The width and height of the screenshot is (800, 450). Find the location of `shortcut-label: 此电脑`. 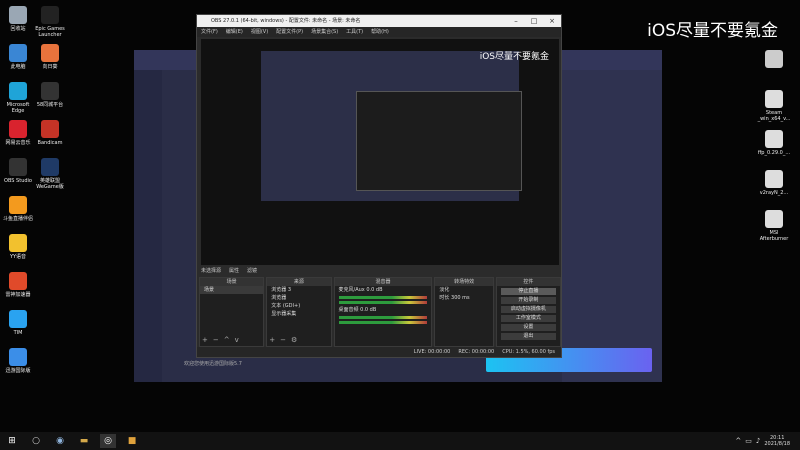

shortcut-label: 此电脑 is located at coordinates (18, 67).